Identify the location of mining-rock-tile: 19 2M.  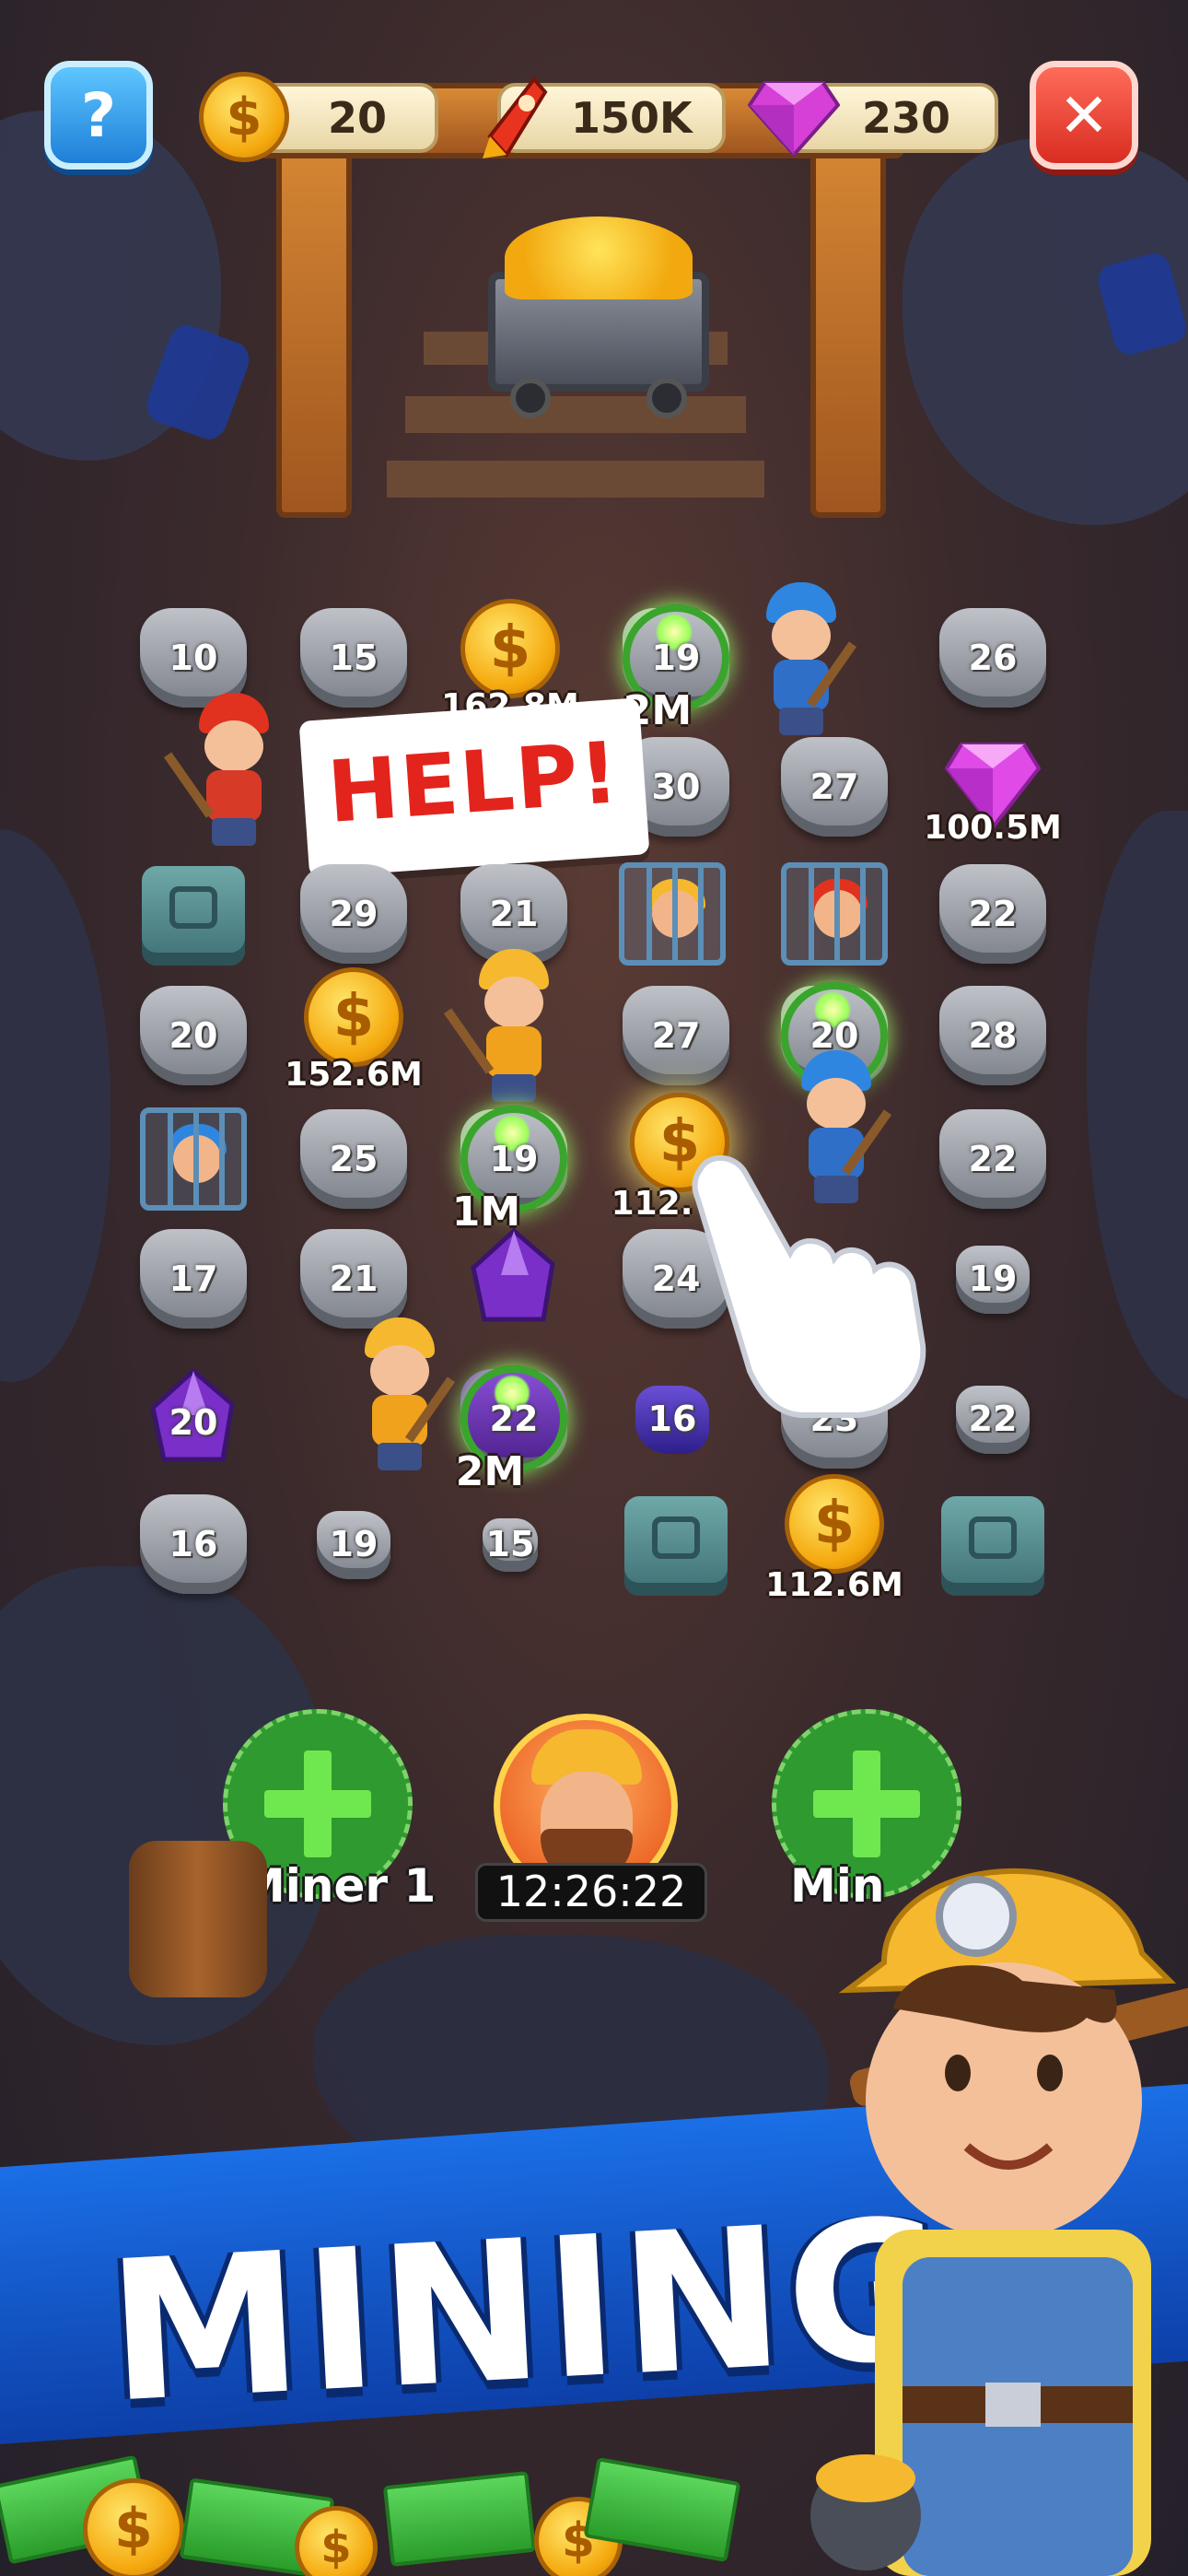
(676, 667).